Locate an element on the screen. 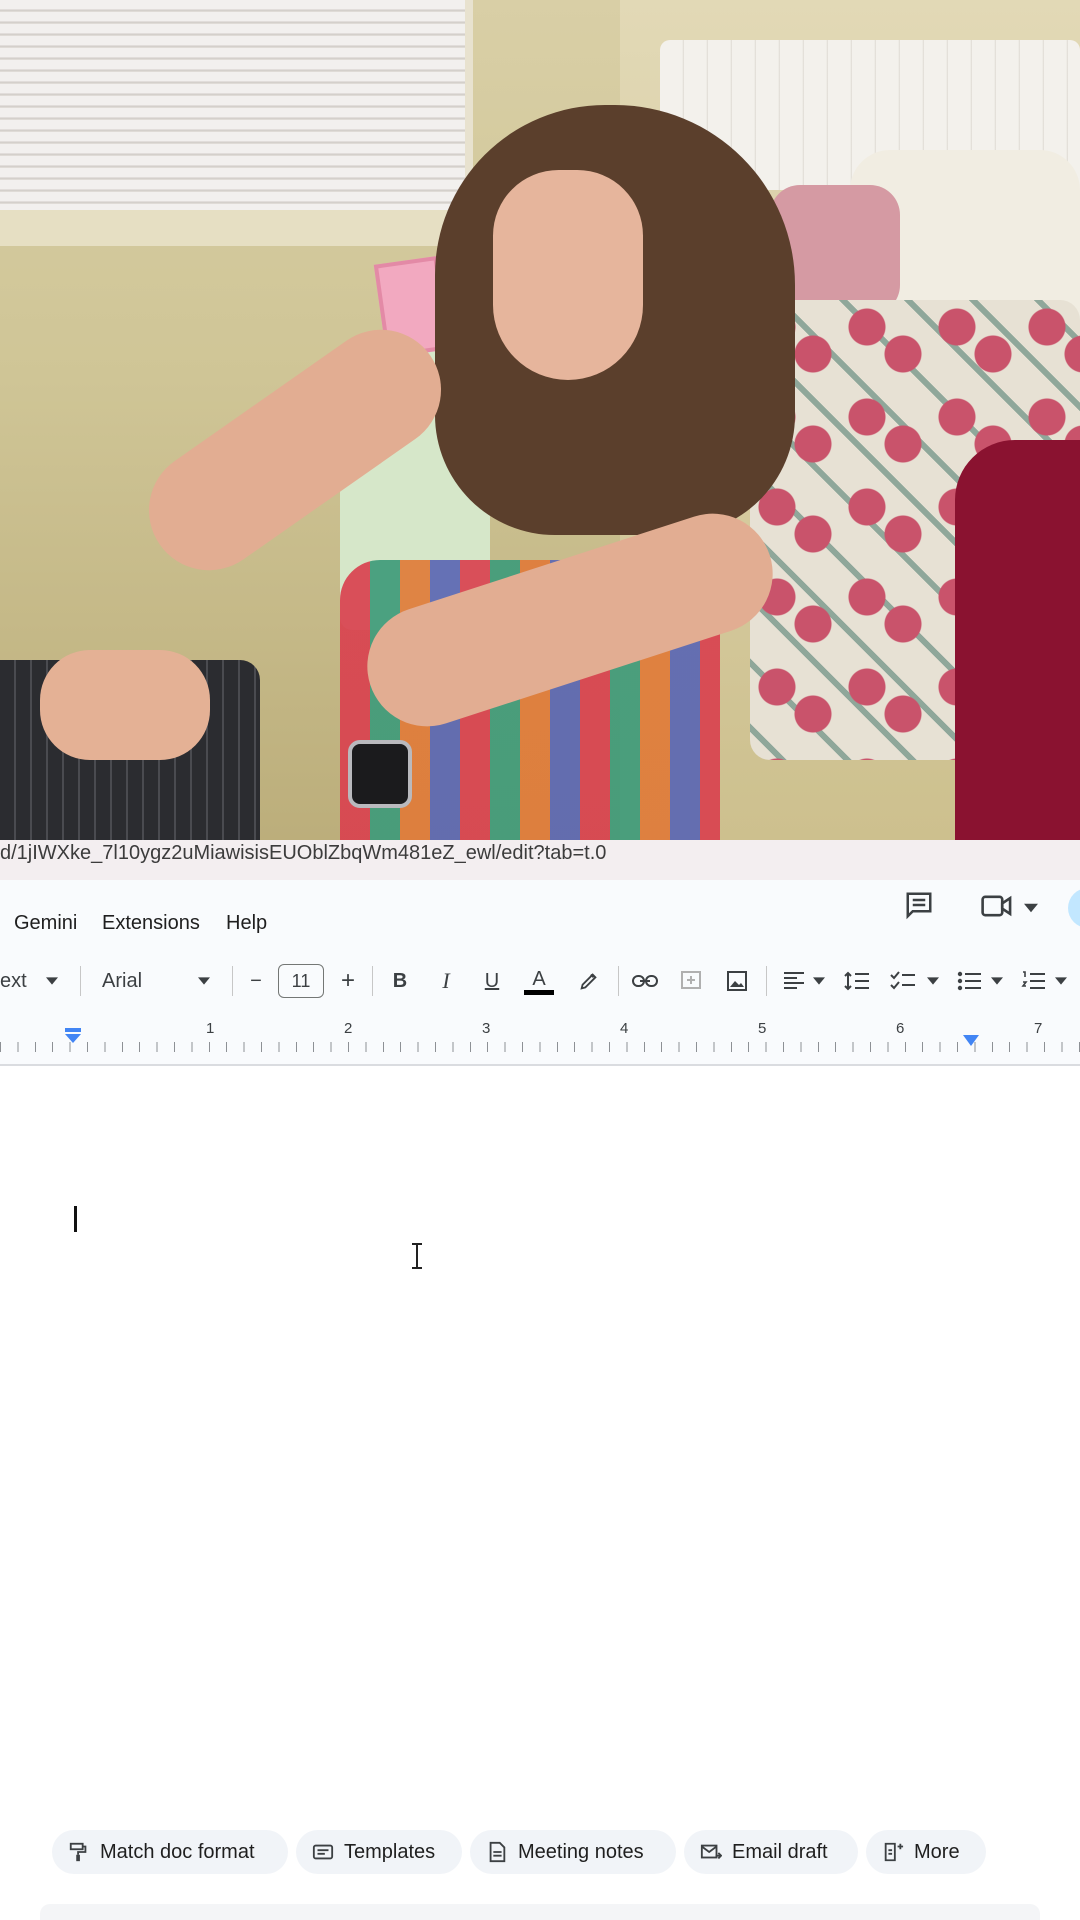 Image resolution: width=1080 pixels, height=1920 pixels. chip-label: Templates is located at coordinates (390, 1851).